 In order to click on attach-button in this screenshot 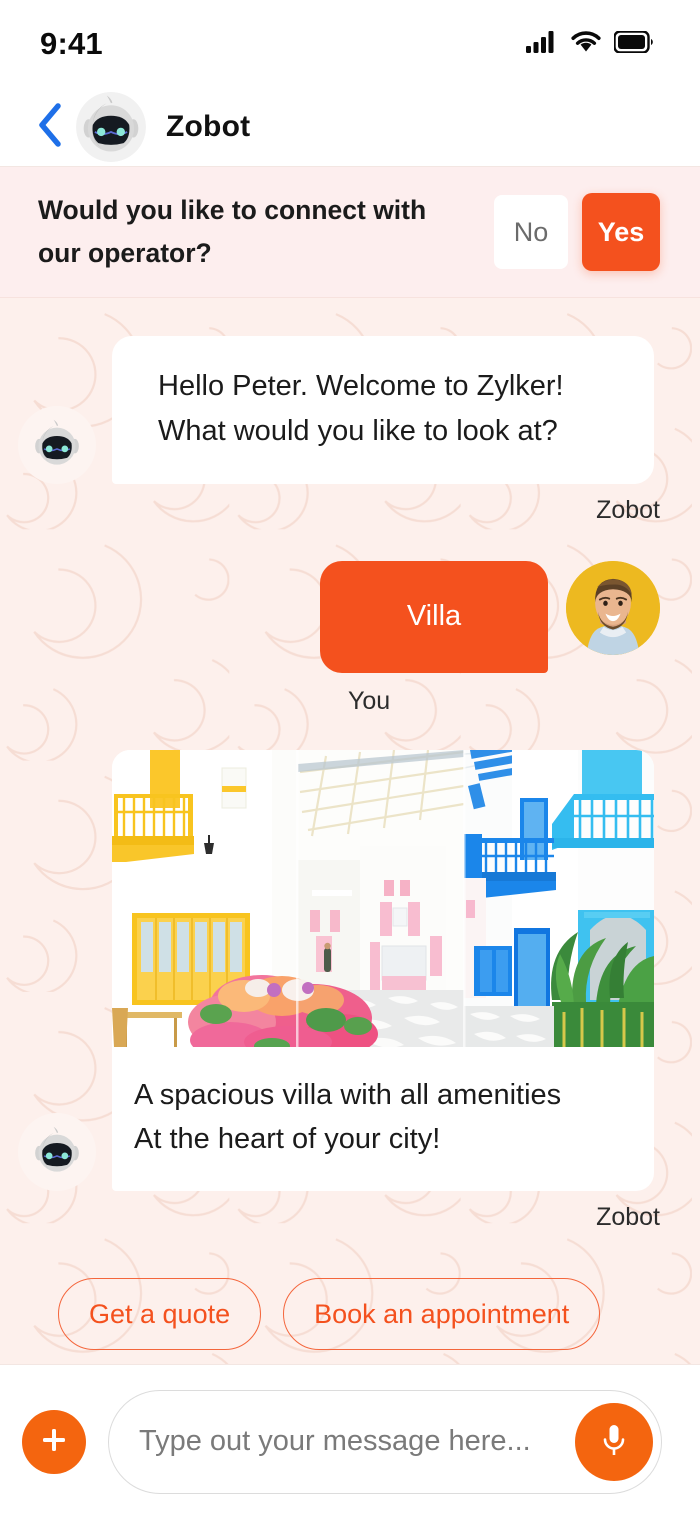, I will do `click(54, 1441)`.